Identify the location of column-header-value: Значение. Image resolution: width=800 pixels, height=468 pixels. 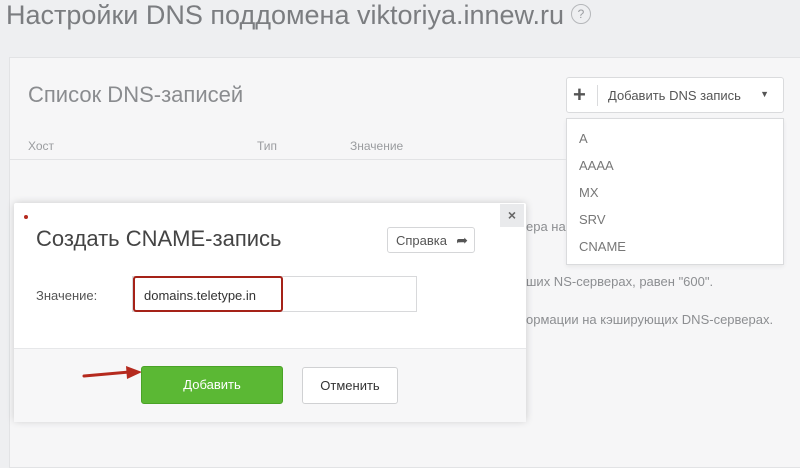
(377, 146).